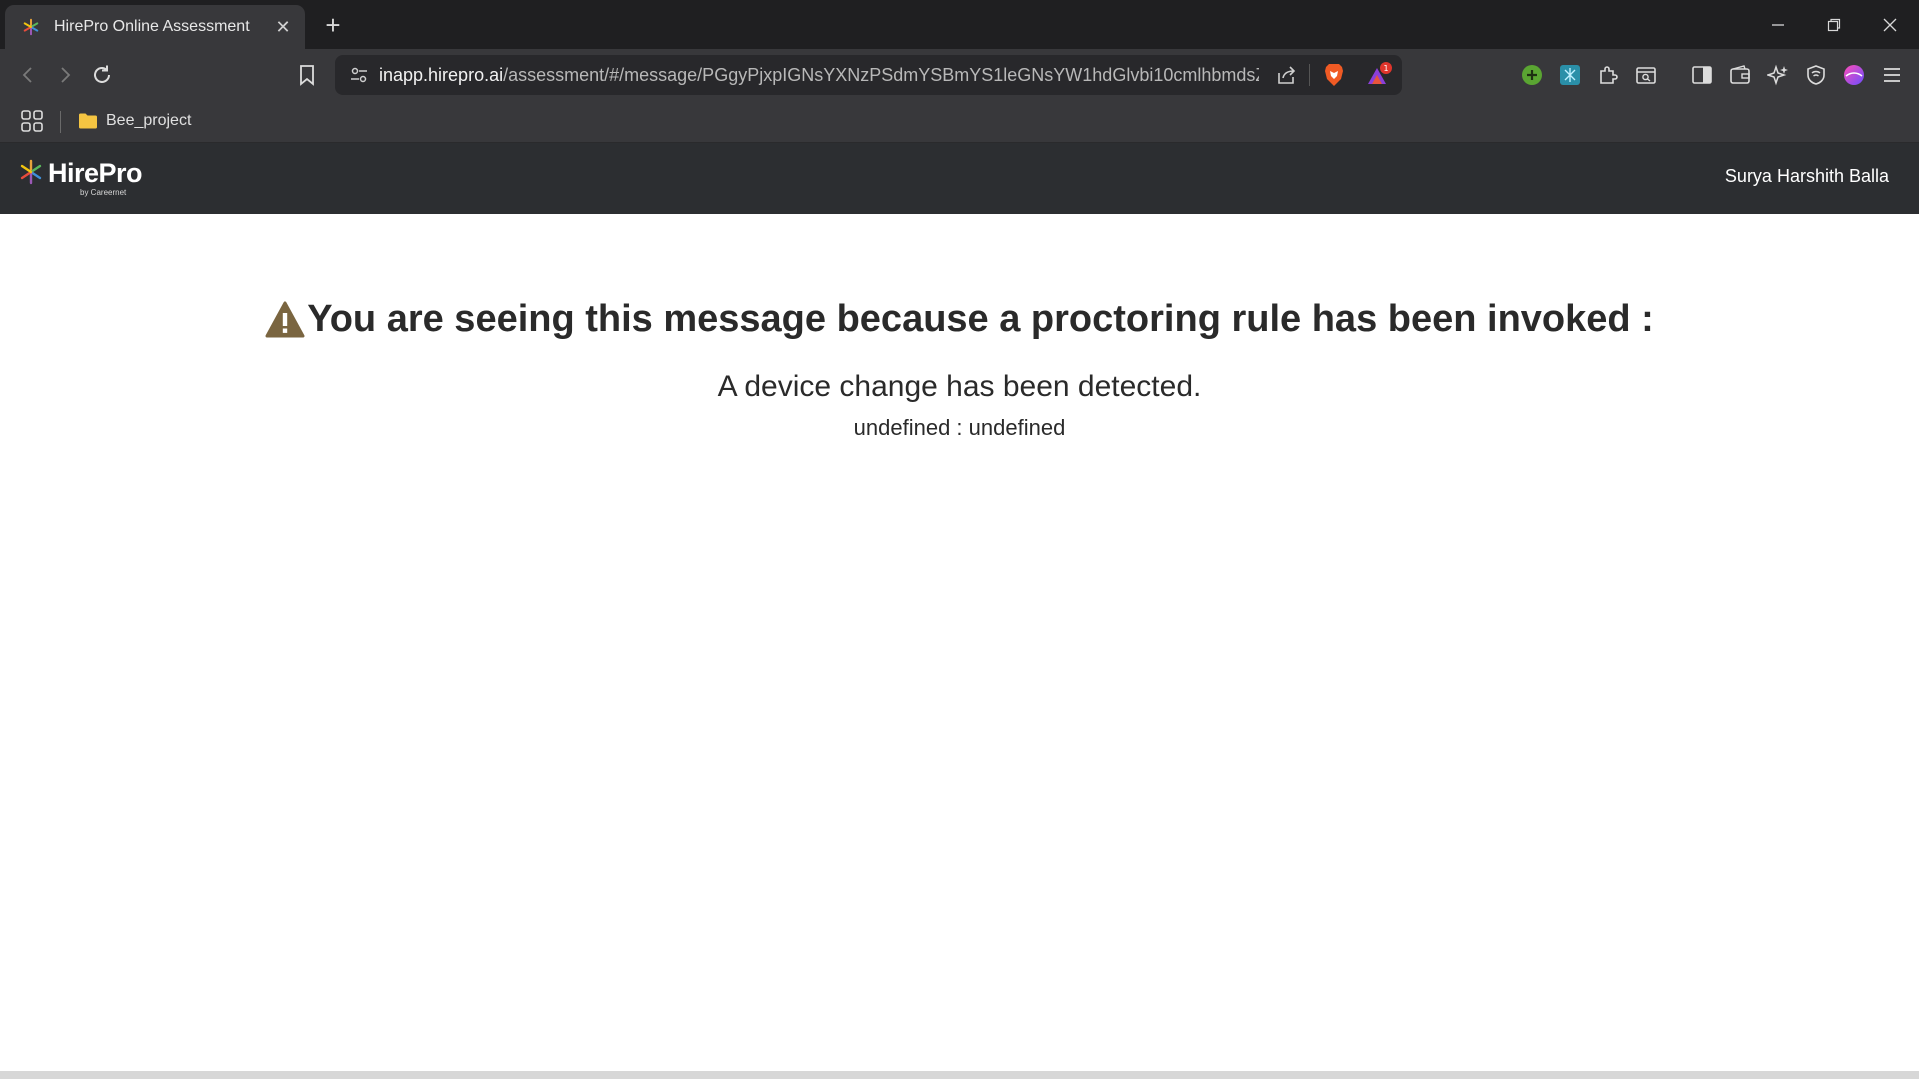 The width and height of the screenshot is (1919, 1079). I want to click on tab-close-icon: ✕, so click(283, 27).